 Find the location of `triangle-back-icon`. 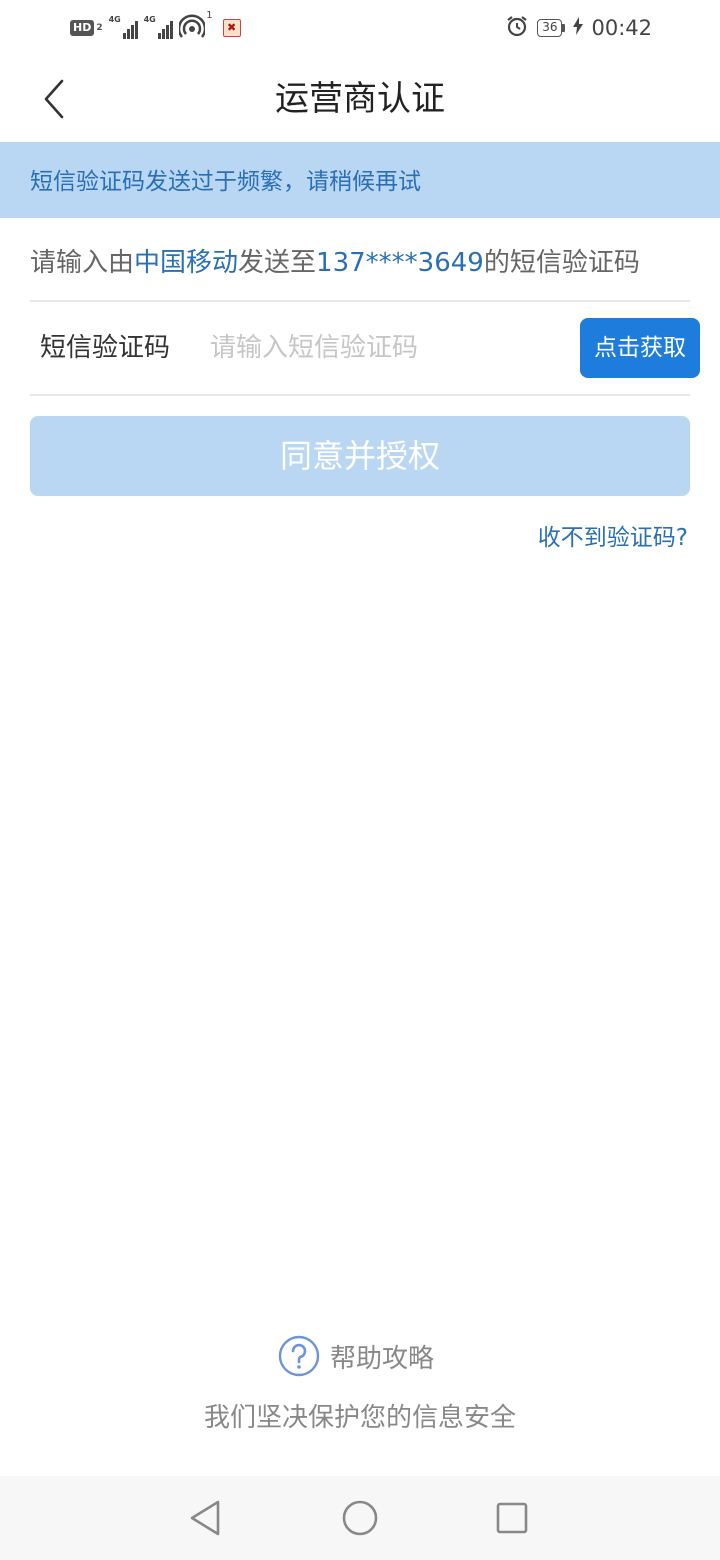

triangle-back-icon is located at coordinates (205, 1518).